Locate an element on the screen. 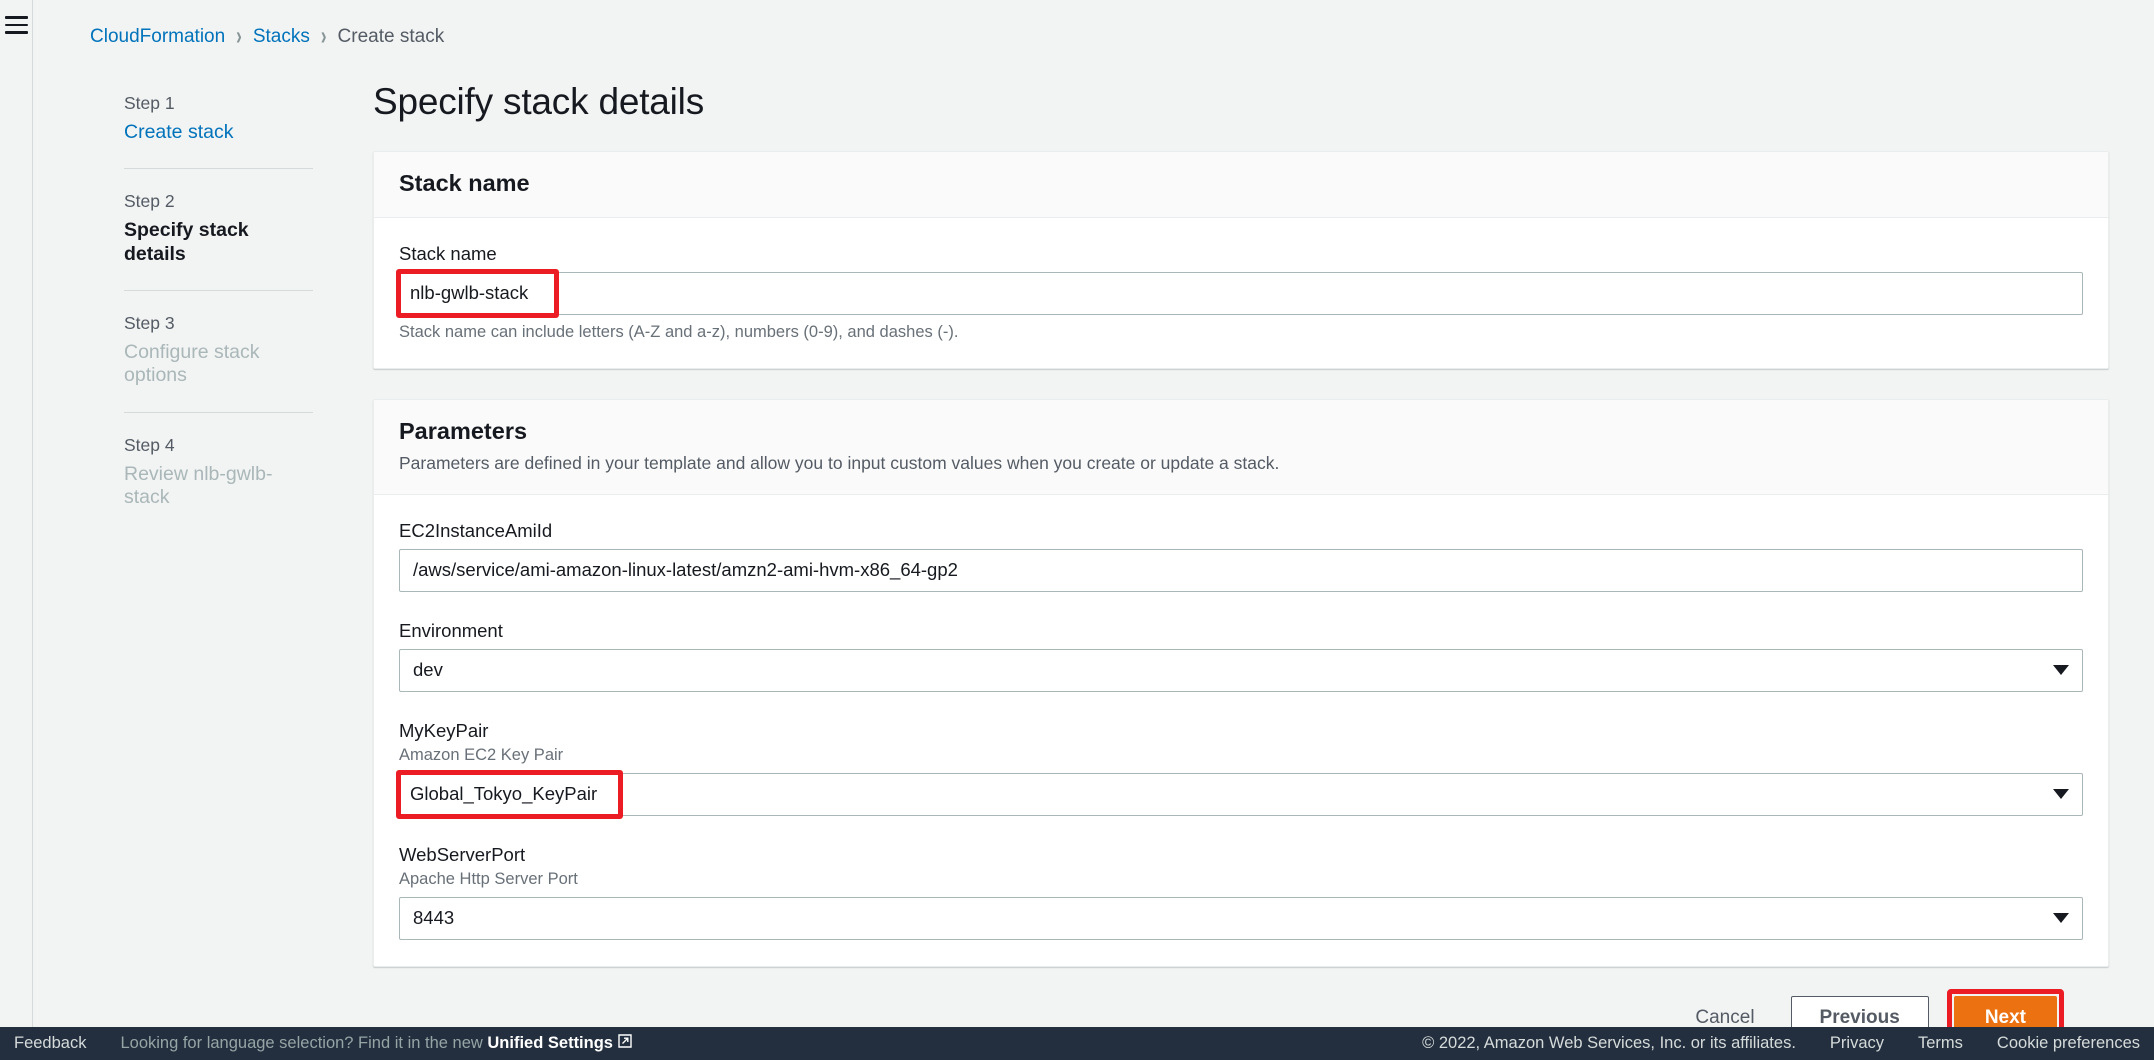 This screenshot has height=1060, width=2154. webserverport-selected-value: 8443 is located at coordinates (434, 918).